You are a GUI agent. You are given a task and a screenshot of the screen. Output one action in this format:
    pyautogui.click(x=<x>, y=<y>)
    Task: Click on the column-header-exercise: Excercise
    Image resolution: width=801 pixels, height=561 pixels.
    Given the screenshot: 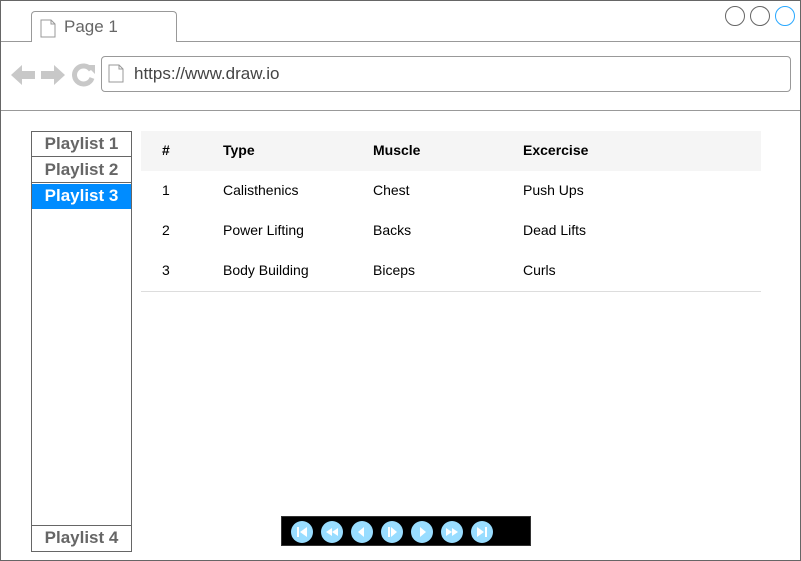 What is the action you would take?
    pyautogui.click(x=556, y=150)
    